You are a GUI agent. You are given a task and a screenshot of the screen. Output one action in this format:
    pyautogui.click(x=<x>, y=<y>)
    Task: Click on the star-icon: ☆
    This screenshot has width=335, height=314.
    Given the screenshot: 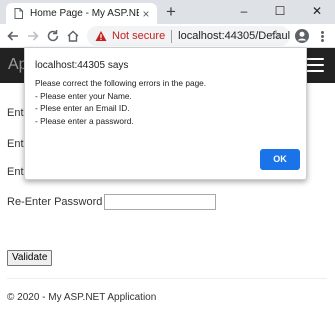 What is the action you would take?
    pyautogui.click(x=276, y=35)
    